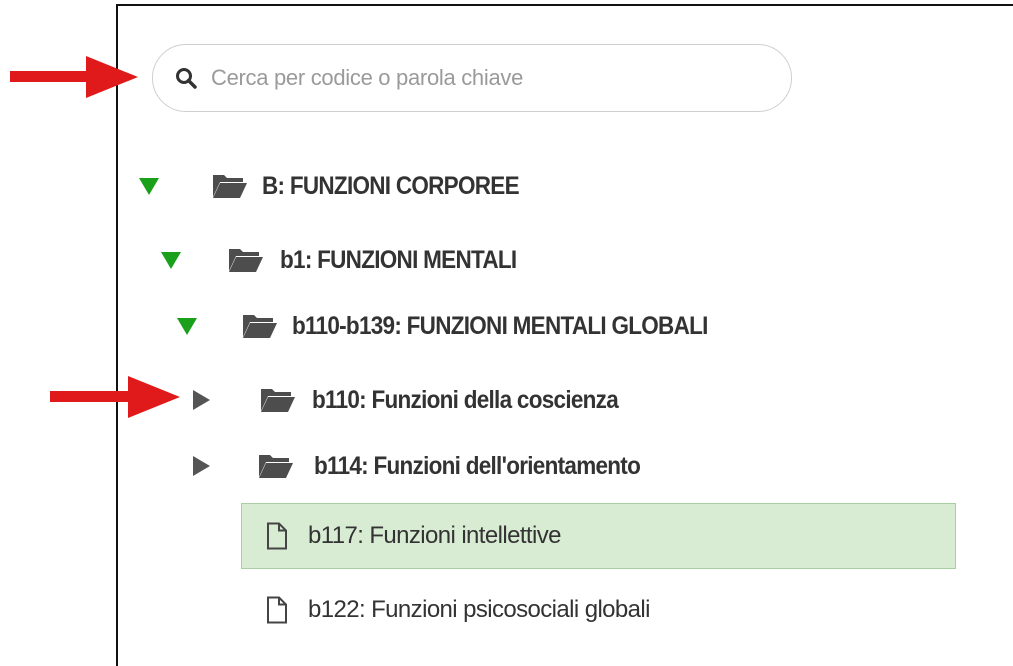 The width and height of the screenshot is (1013, 666). I want to click on tree-leaf-b122: b122: Funzioni psicosociali globali, so click(458, 610).